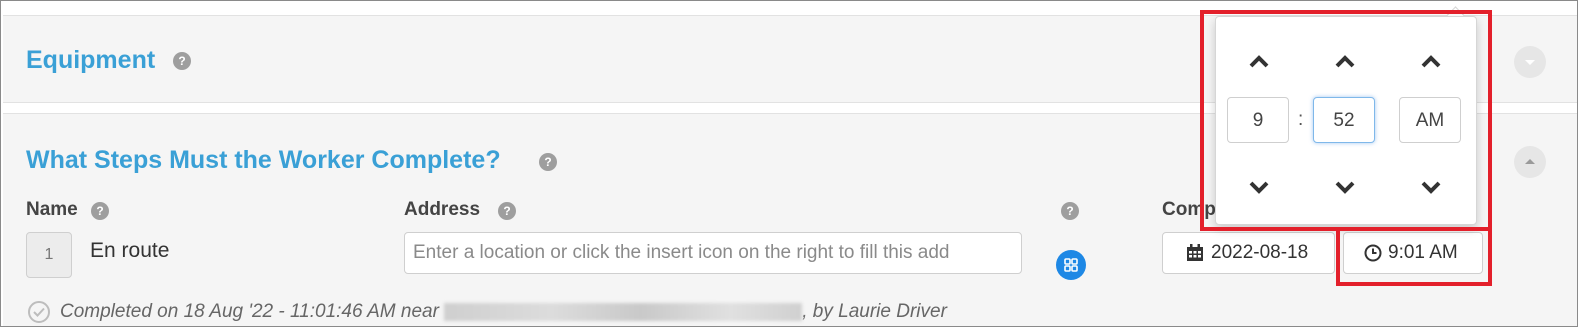 This screenshot has height=327, width=1578. What do you see at coordinates (1195, 252) in the screenshot?
I see `calendar-icon` at bounding box center [1195, 252].